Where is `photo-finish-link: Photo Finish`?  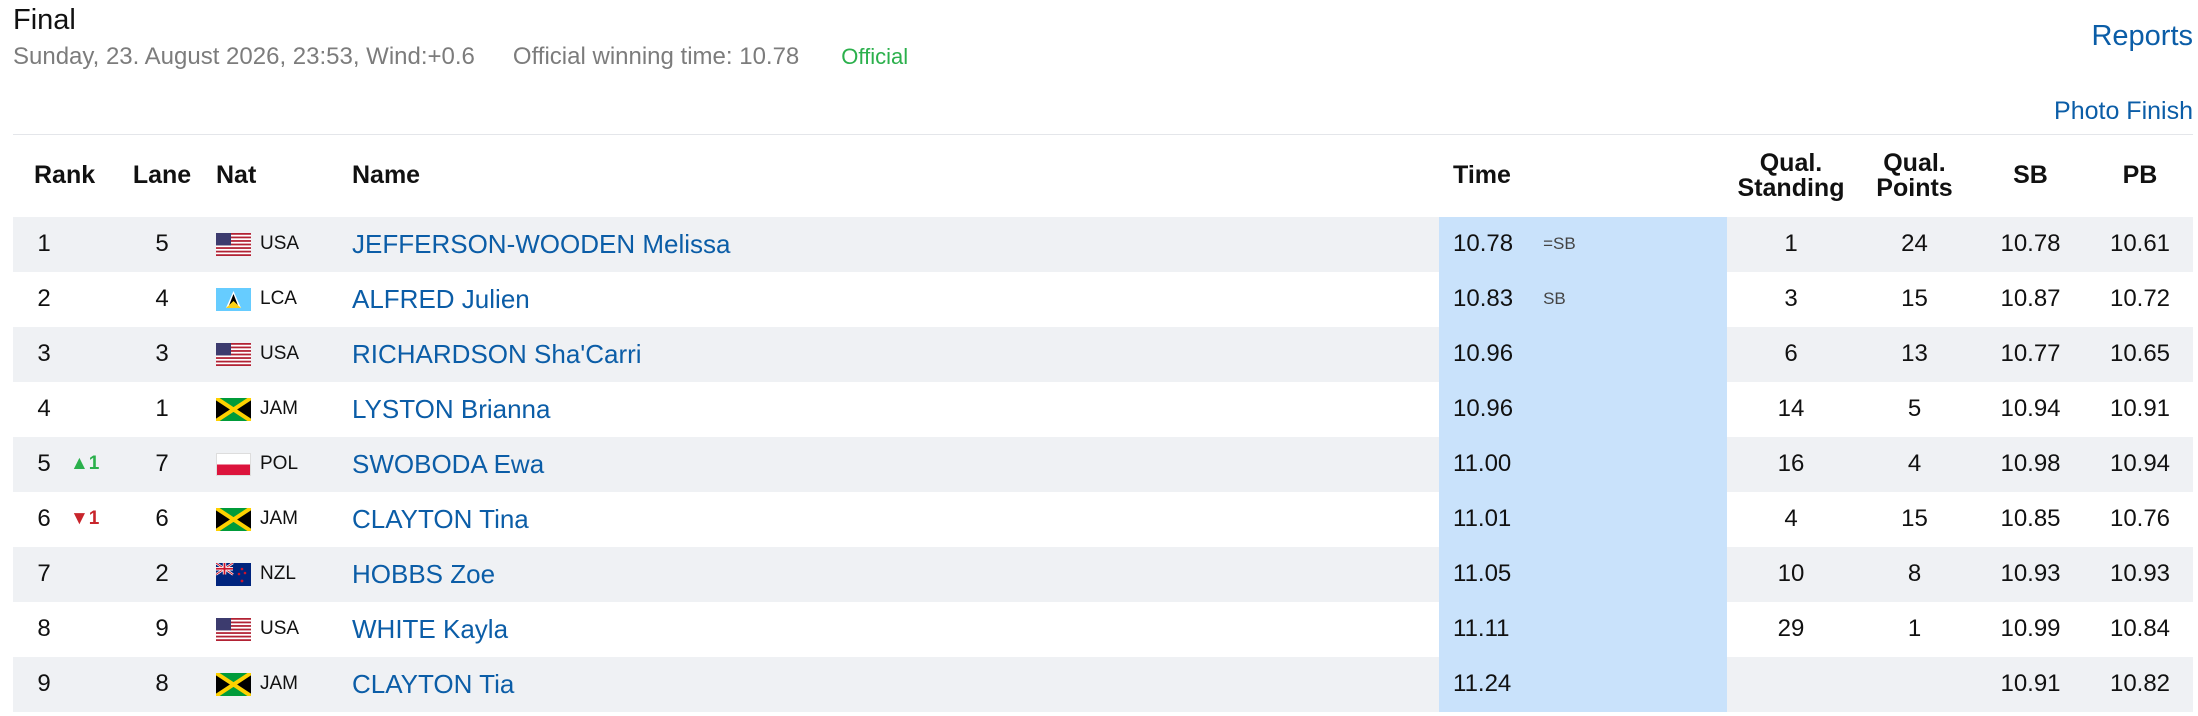 photo-finish-link: Photo Finish is located at coordinates (2123, 111).